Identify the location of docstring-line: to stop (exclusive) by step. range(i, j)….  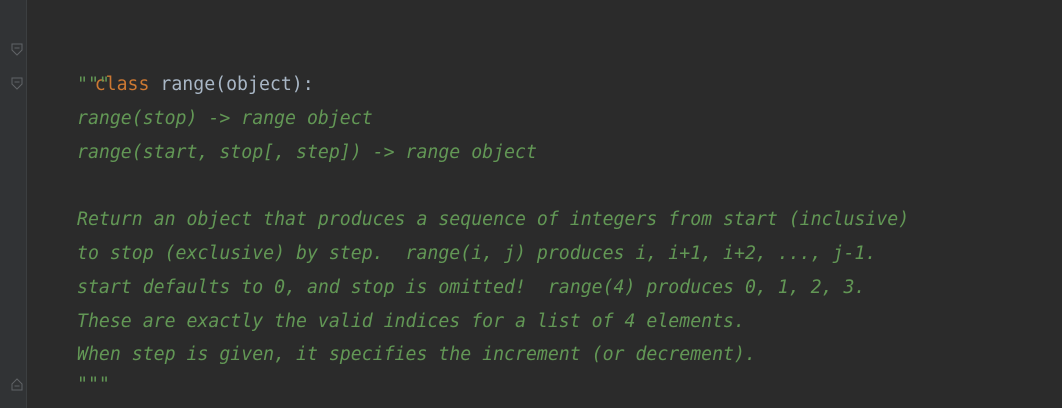
(477, 253).